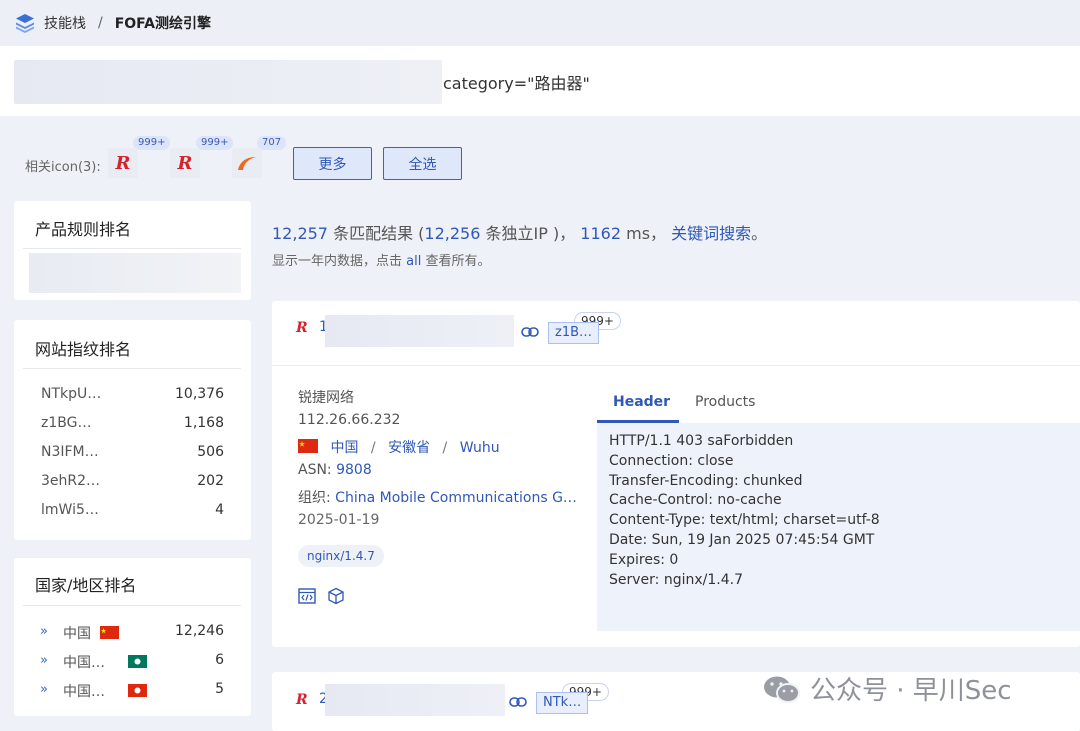  Describe the element at coordinates (422, 163) in the screenshot. I see `select-all-button: 全选` at that location.